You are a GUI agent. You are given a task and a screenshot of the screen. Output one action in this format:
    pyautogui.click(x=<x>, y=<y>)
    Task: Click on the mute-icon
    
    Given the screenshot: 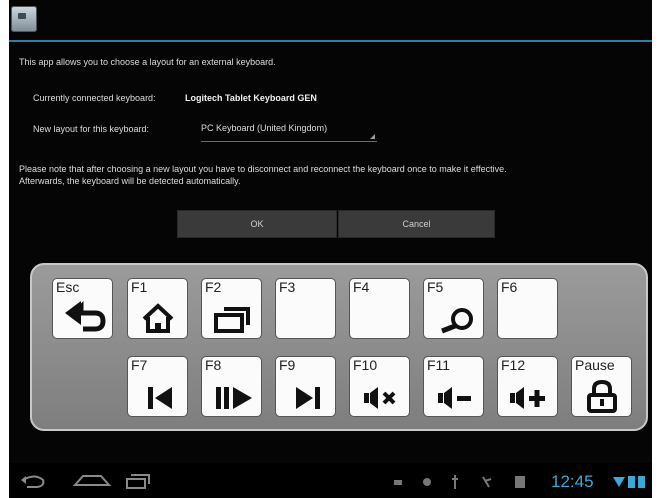 What is the action you would take?
    pyautogui.click(x=380, y=398)
    